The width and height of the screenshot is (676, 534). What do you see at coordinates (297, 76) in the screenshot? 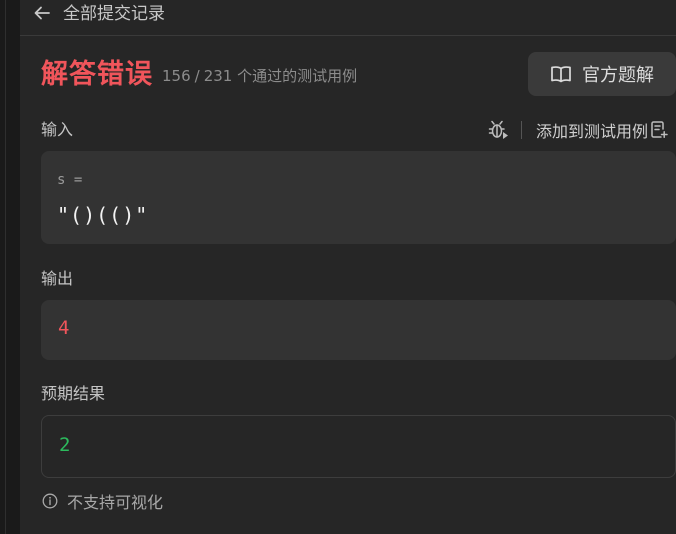
I see `passed-suffix: 个通过的测试用例` at bounding box center [297, 76].